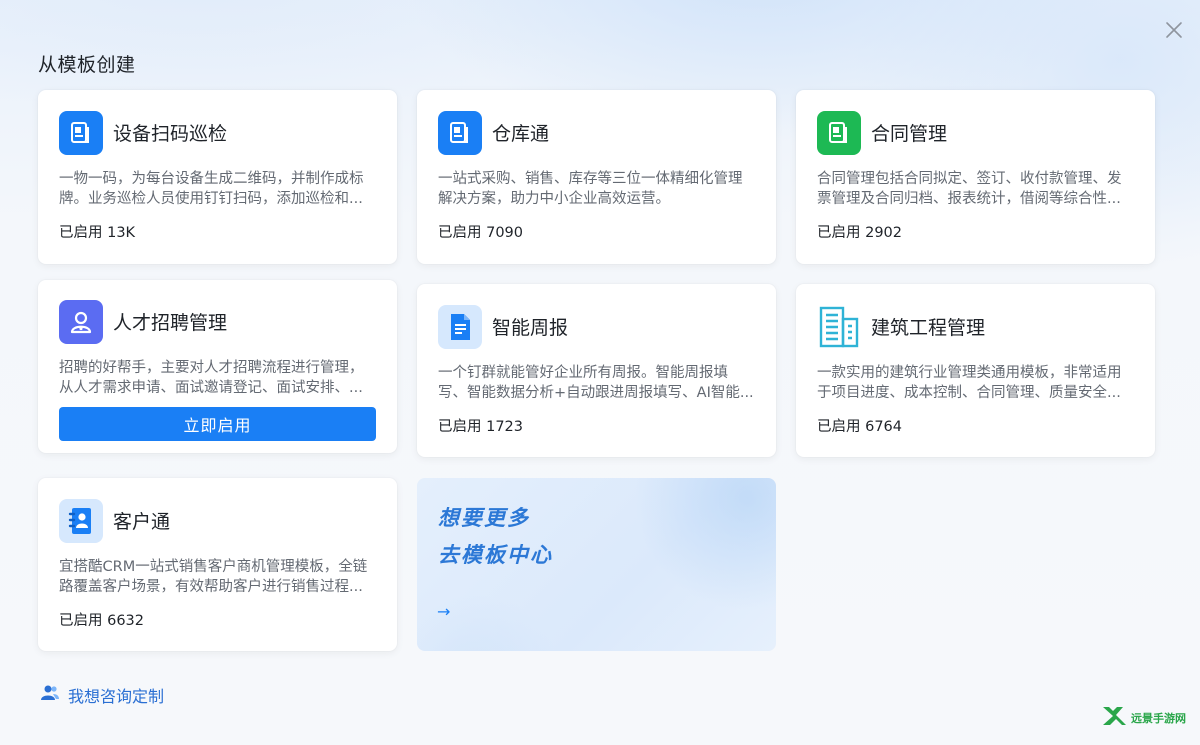 Image resolution: width=1200 pixels, height=745 pixels. I want to click on template-name: 仓库通, so click(521, 134).